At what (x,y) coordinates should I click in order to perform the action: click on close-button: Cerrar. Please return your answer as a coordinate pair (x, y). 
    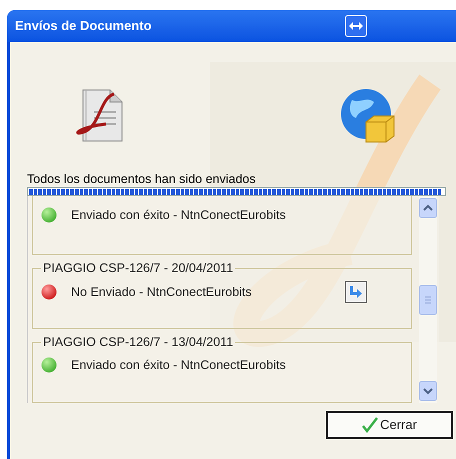
    Looking at the image, I should click on (389, 425).